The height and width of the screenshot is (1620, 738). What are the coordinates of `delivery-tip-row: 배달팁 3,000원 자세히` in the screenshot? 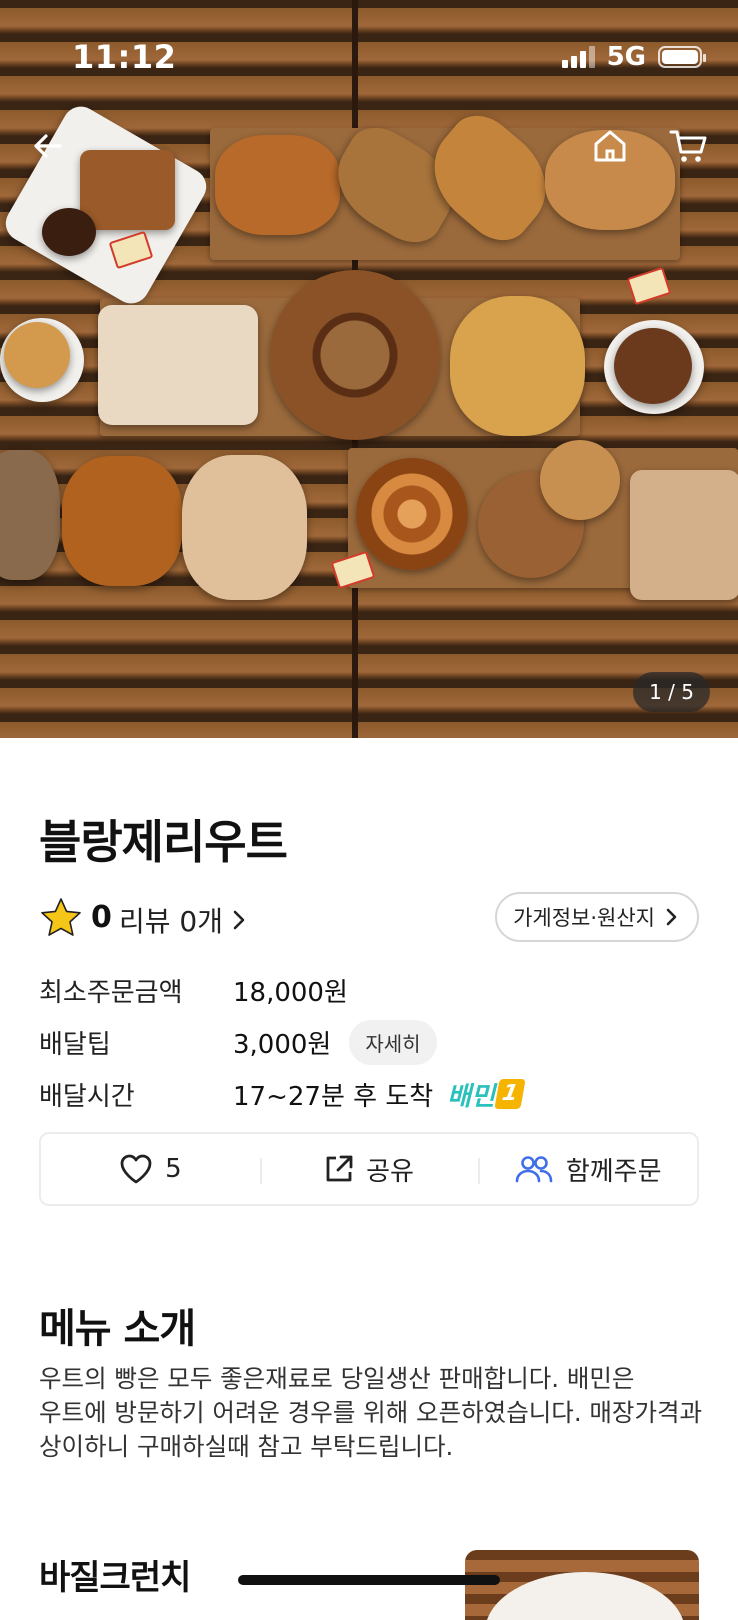 It's located at (369, 1042).